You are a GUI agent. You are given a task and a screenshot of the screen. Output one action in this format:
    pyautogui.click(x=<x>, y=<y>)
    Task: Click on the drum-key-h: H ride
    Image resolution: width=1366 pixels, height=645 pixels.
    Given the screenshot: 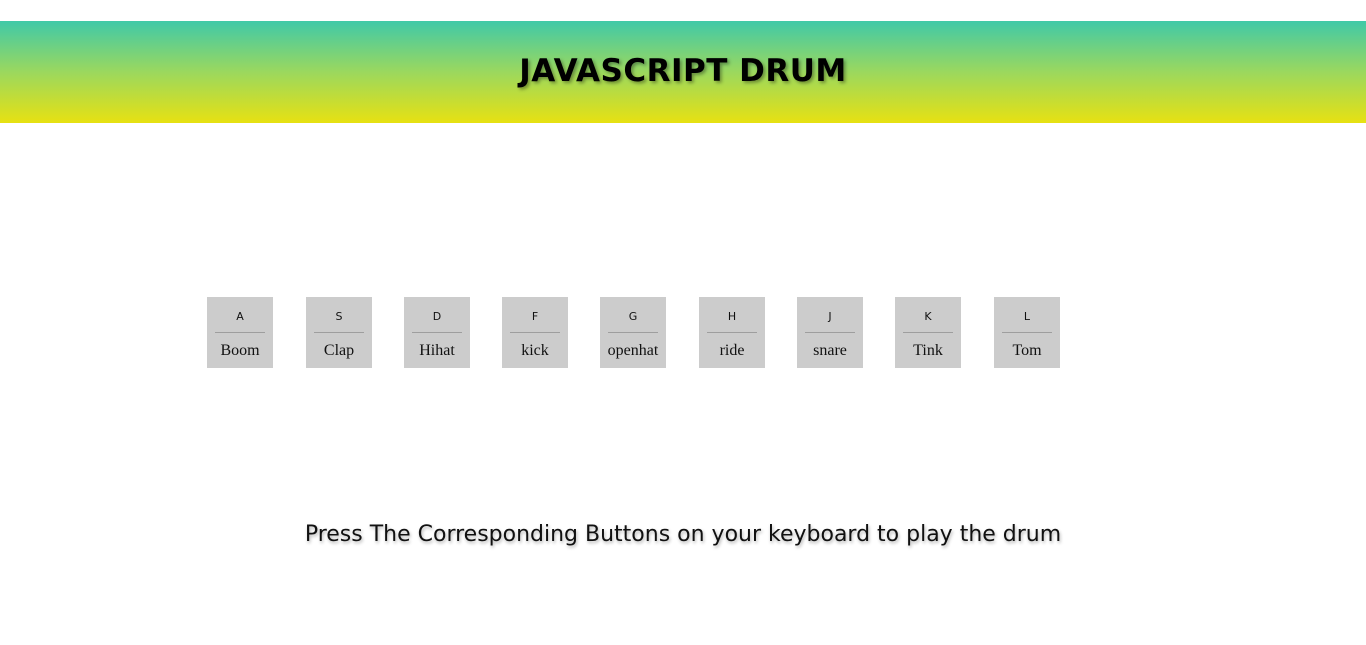 What is the action you would take?
    pyautogui.click(x=732, y=332)
    